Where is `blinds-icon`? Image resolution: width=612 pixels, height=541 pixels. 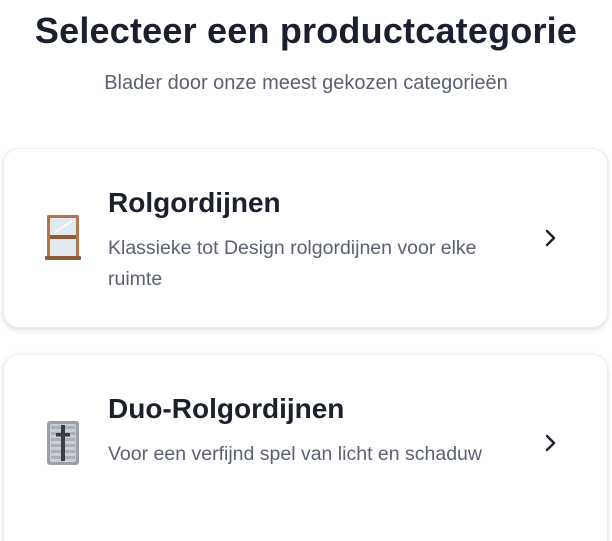
blinds-icon is located at coordinates (63, 443).